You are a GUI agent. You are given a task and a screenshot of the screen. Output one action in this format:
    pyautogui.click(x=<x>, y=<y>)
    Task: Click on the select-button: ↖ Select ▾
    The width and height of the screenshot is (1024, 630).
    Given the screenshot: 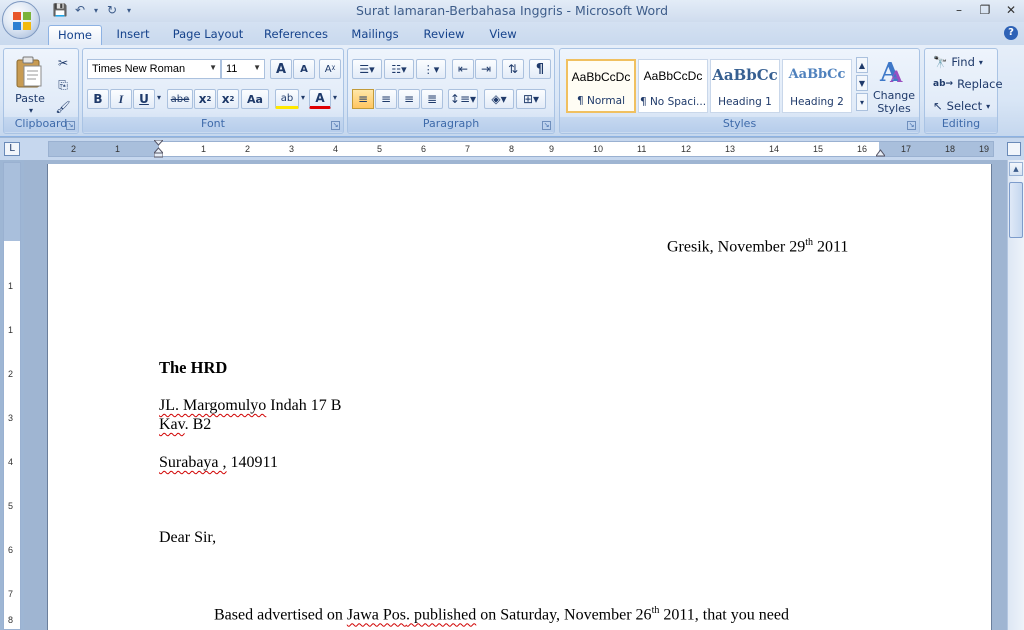 What is the action you would take?
    pyautogui.click(x=961, y=106)
    